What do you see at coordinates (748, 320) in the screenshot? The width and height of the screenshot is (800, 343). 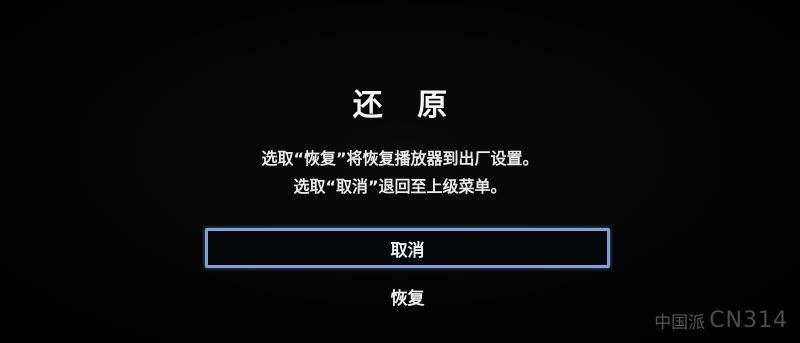 I see `watermark-logo: CN314` at bounding box center [748, 320].